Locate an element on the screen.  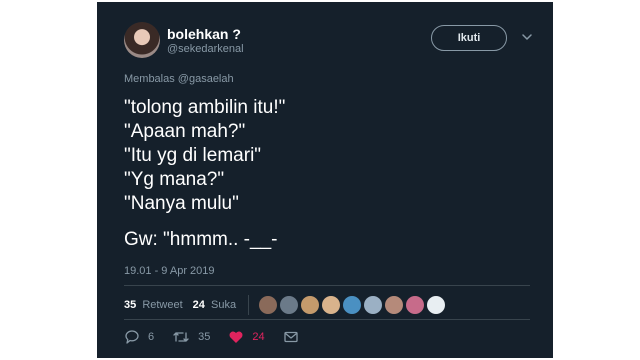
direct-message-button is located at coordinates (295, 337).